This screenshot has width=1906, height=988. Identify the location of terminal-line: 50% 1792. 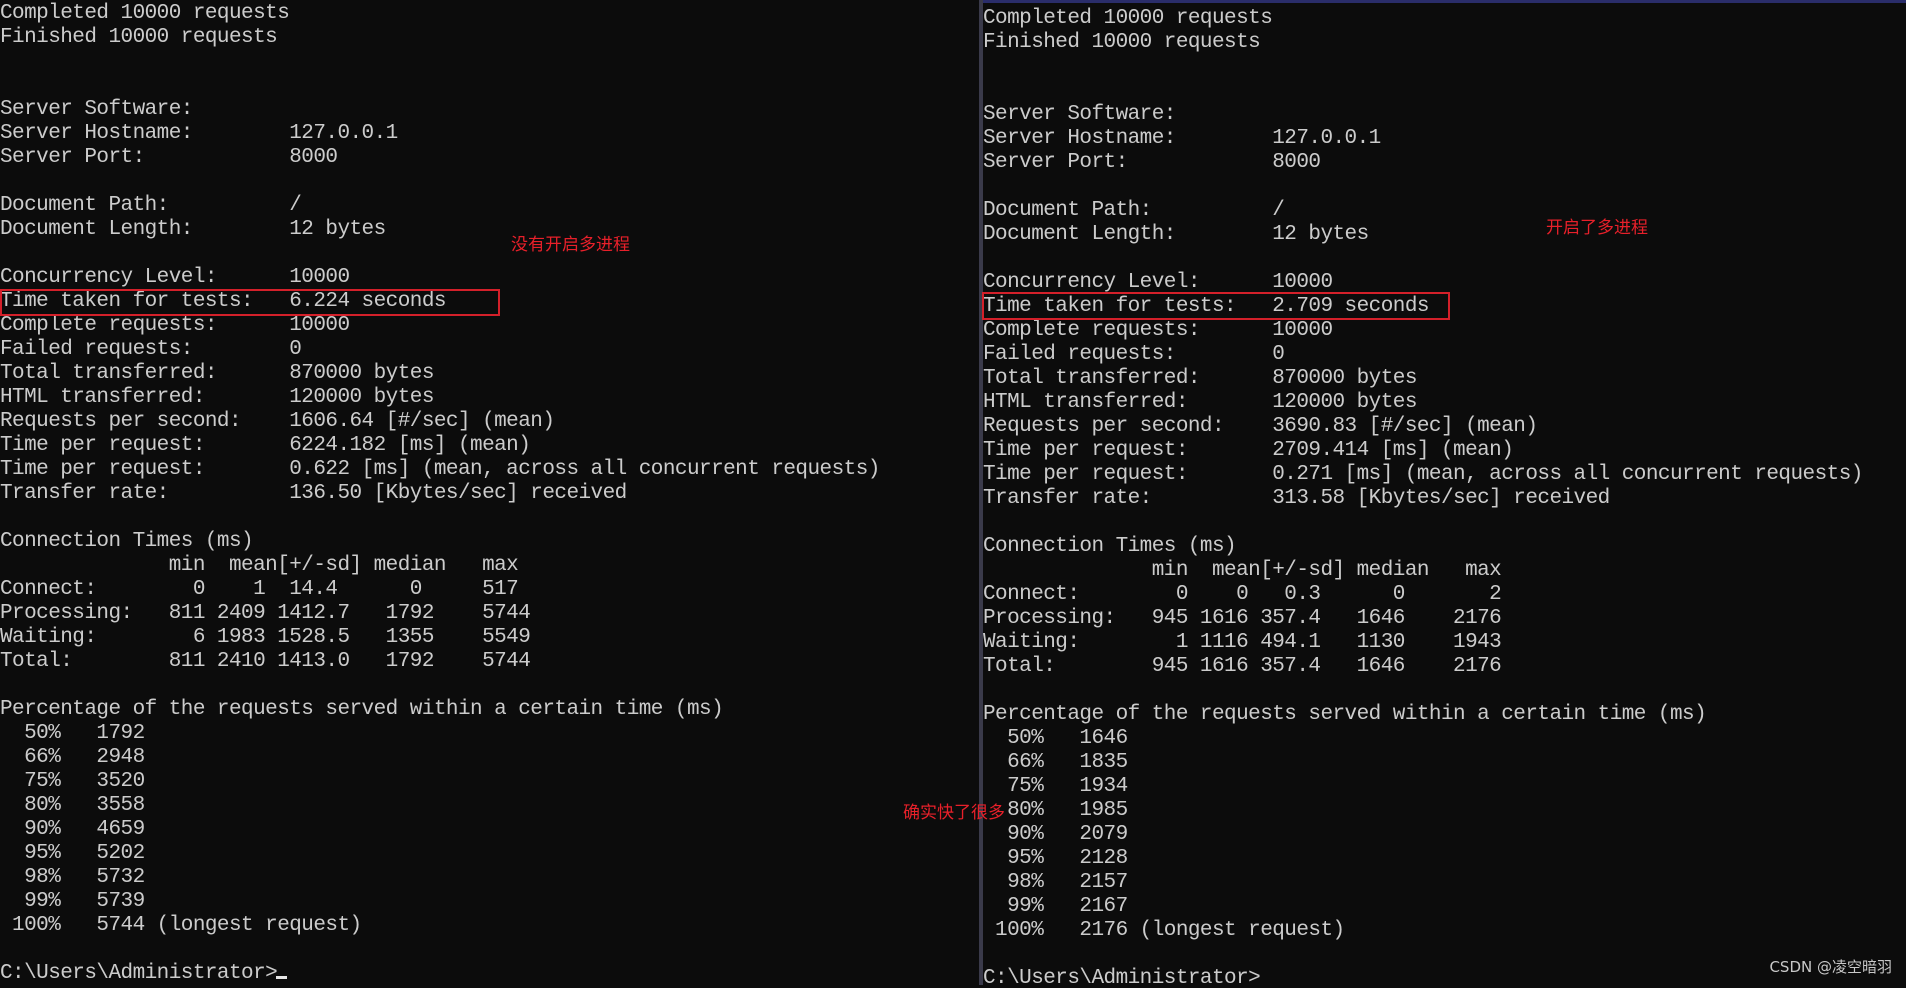
(72, 733).